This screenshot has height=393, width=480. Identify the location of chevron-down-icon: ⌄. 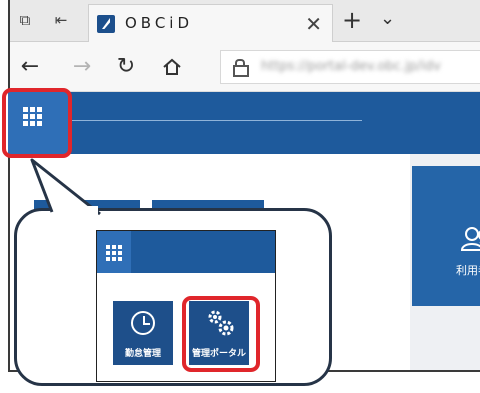
(387, 18).